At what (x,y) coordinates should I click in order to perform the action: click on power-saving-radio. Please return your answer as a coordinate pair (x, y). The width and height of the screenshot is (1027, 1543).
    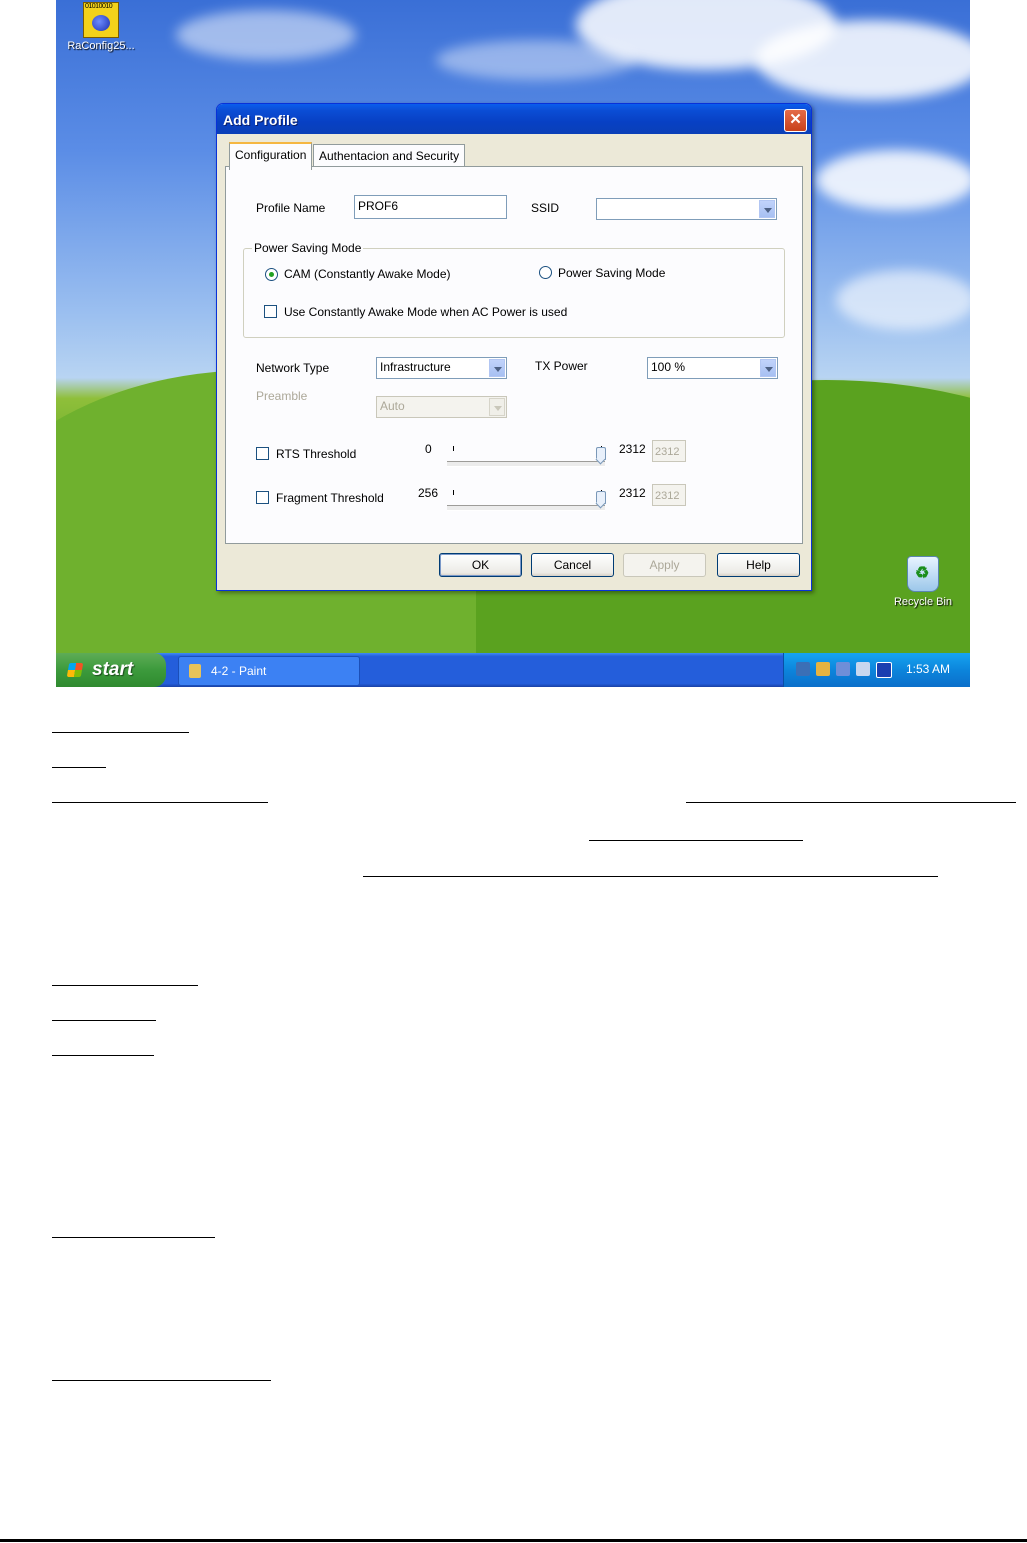
    Looking at the image, I should click on (545, 272).